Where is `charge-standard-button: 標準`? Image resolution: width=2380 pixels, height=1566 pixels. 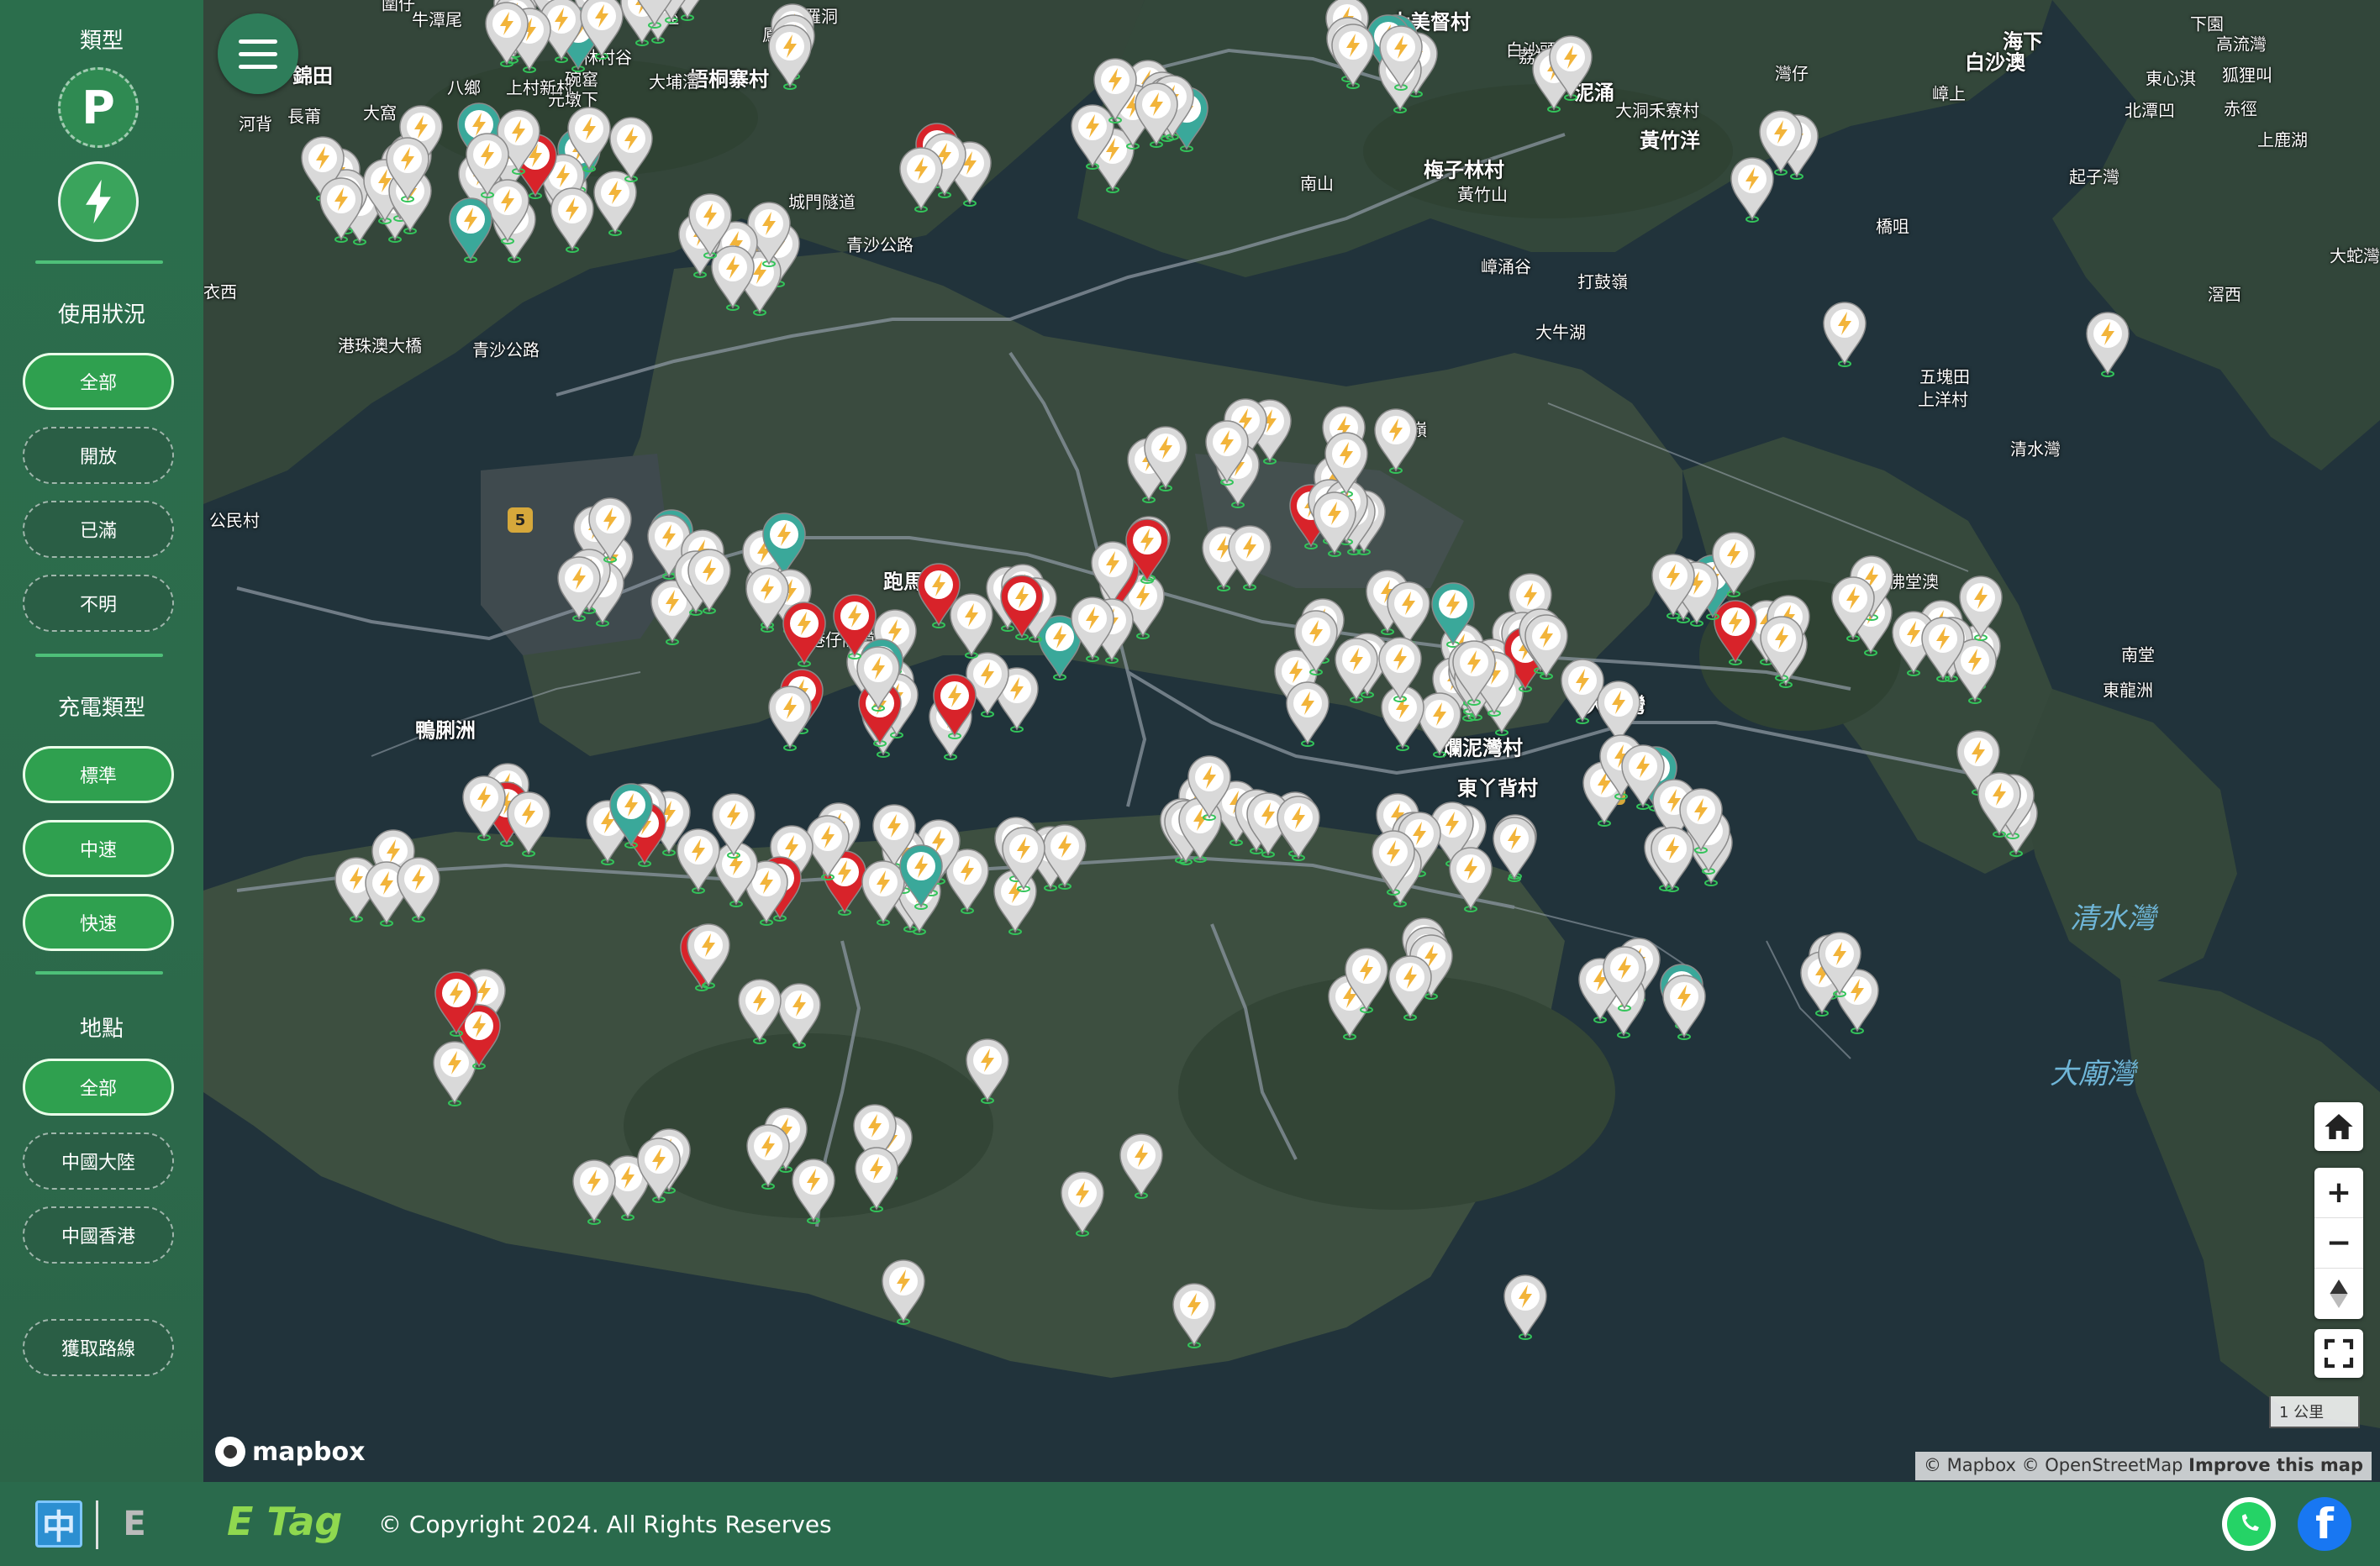
charge-standard-button: 標準 is located at coordinates (99, 774).